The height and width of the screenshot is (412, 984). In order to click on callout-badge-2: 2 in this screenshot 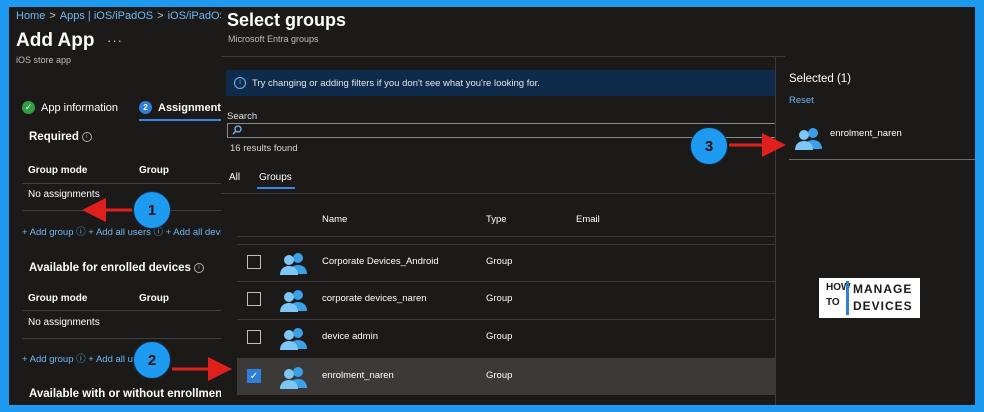, I will do `click(152, 360)`.